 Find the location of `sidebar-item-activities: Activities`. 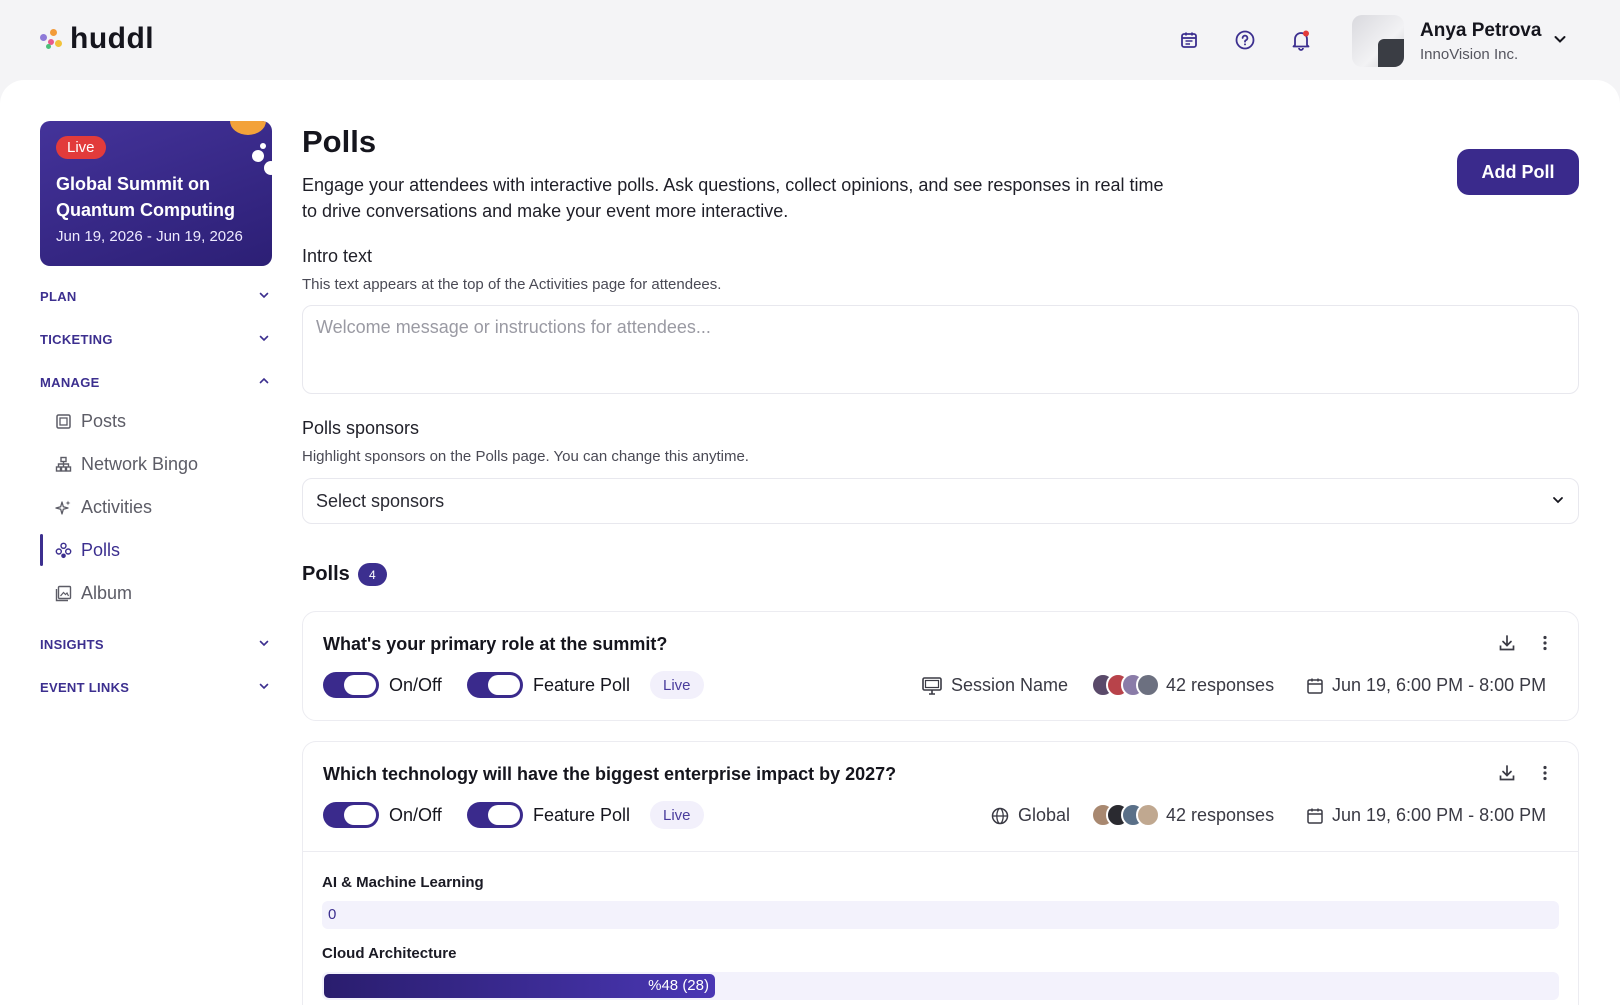

sidebar-item-activities: Activities is located at coordinates (155, 507).